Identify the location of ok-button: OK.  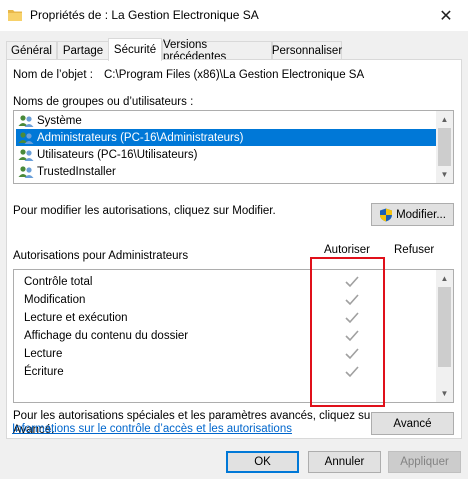
(262, 462).